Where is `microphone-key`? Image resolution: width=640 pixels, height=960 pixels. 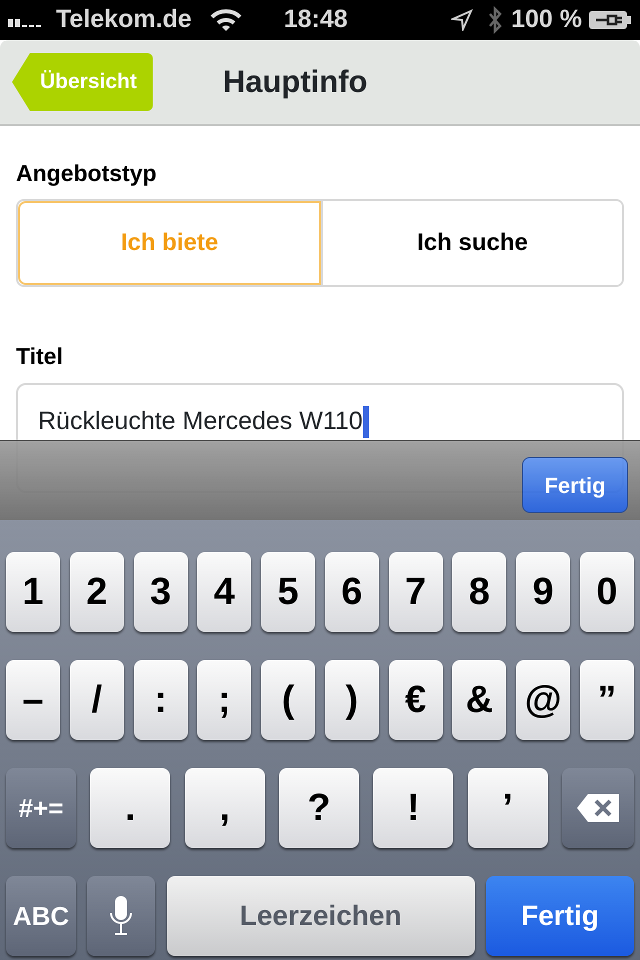
microphone-key is located at coordinates (121, 916).